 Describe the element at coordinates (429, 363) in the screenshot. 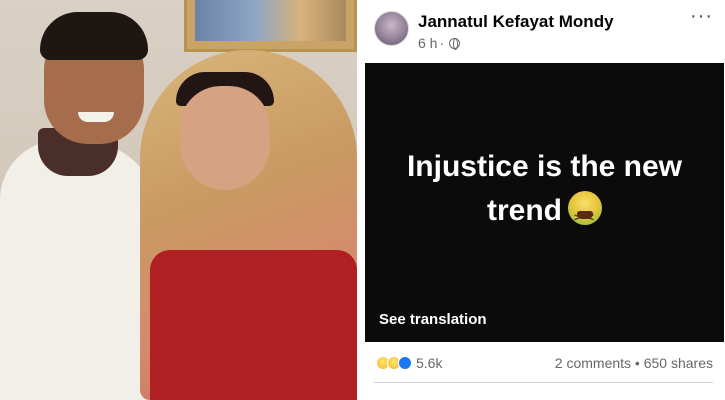

I see `reaction-count: 5.6k` at that location.